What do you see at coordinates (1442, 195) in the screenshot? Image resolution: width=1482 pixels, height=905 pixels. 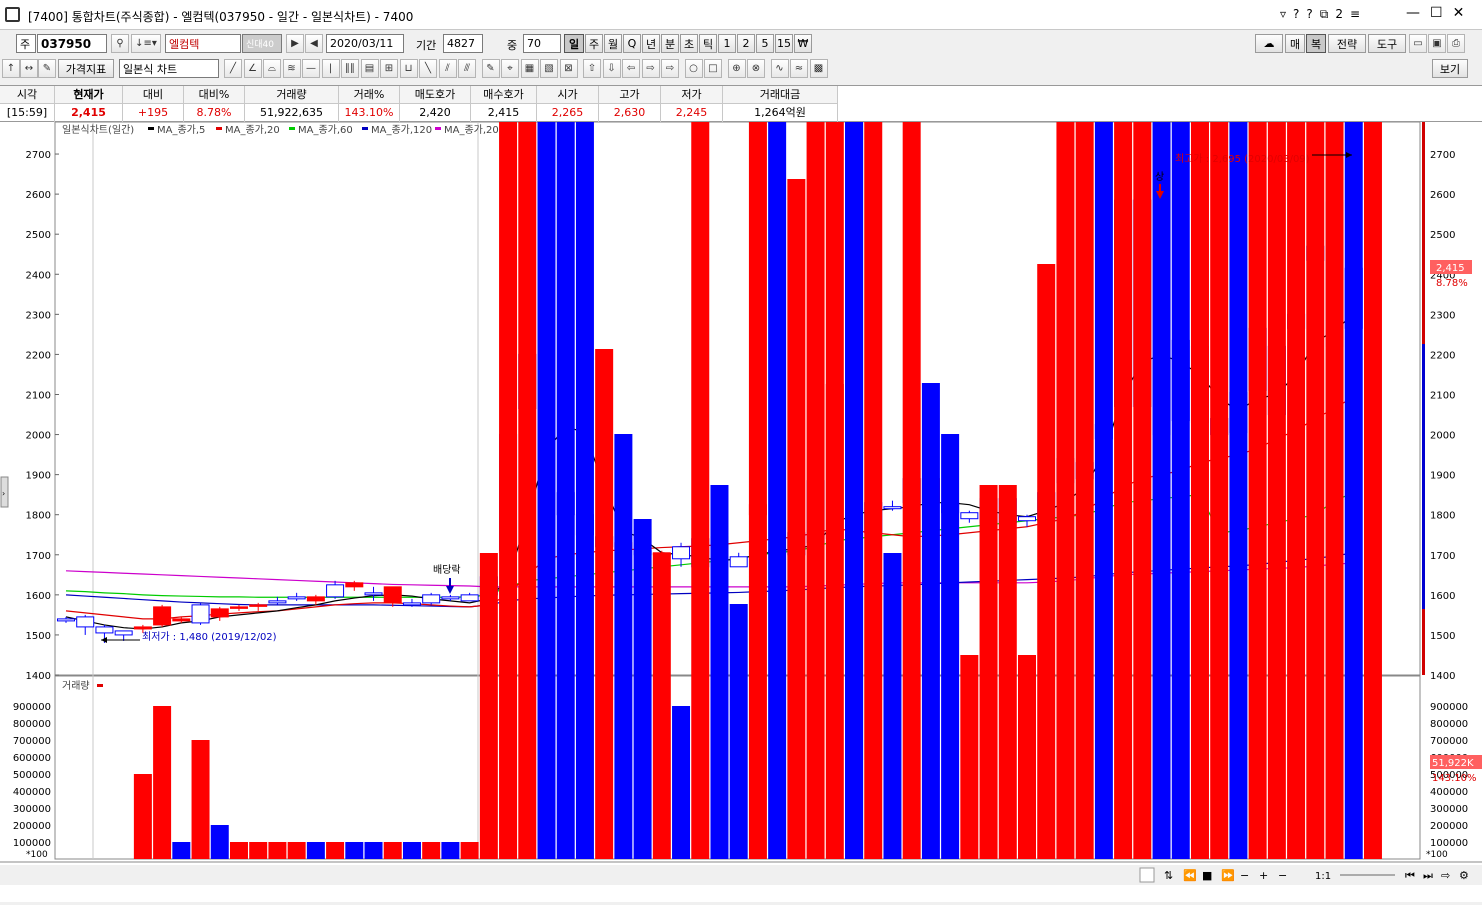 I see `price-tick-right: 2600` at bounding box center [1442, 195].